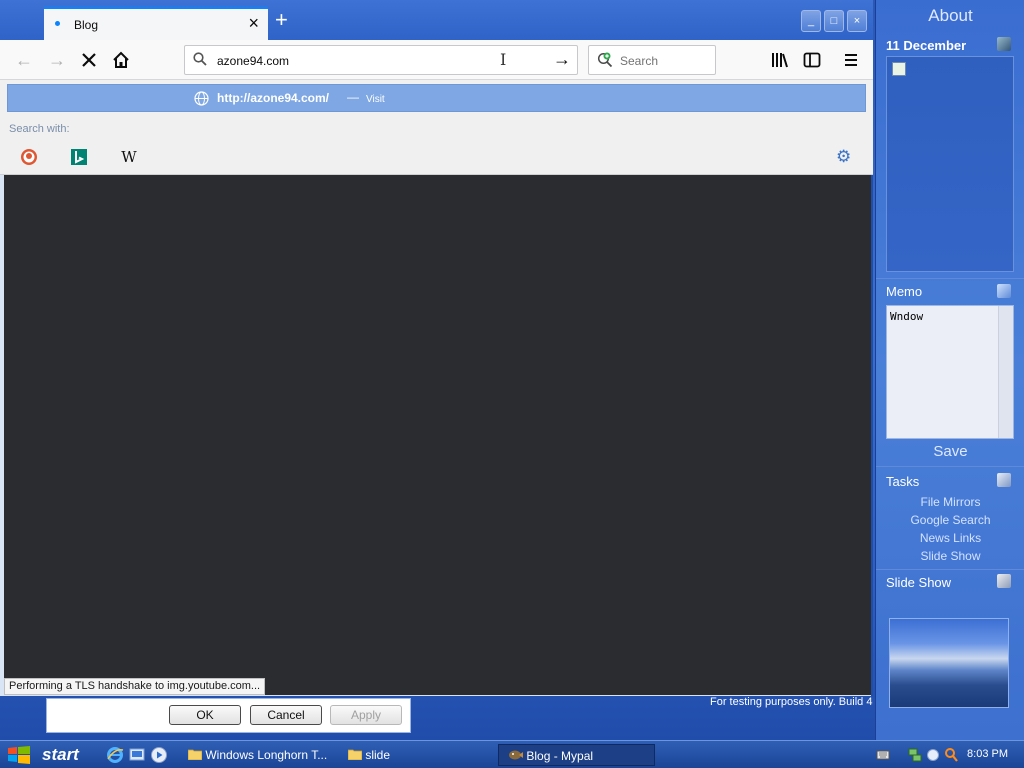 This screenshot has height=768, width=1024. Describe the element at coordinates (951, 755) in the screenshot. I see `search-tray-icon` at that location.